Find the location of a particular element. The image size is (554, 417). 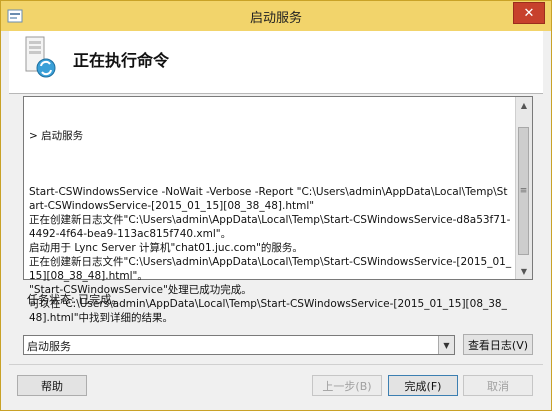

server-with-arrows-icon is located at coordinates (40, 57).